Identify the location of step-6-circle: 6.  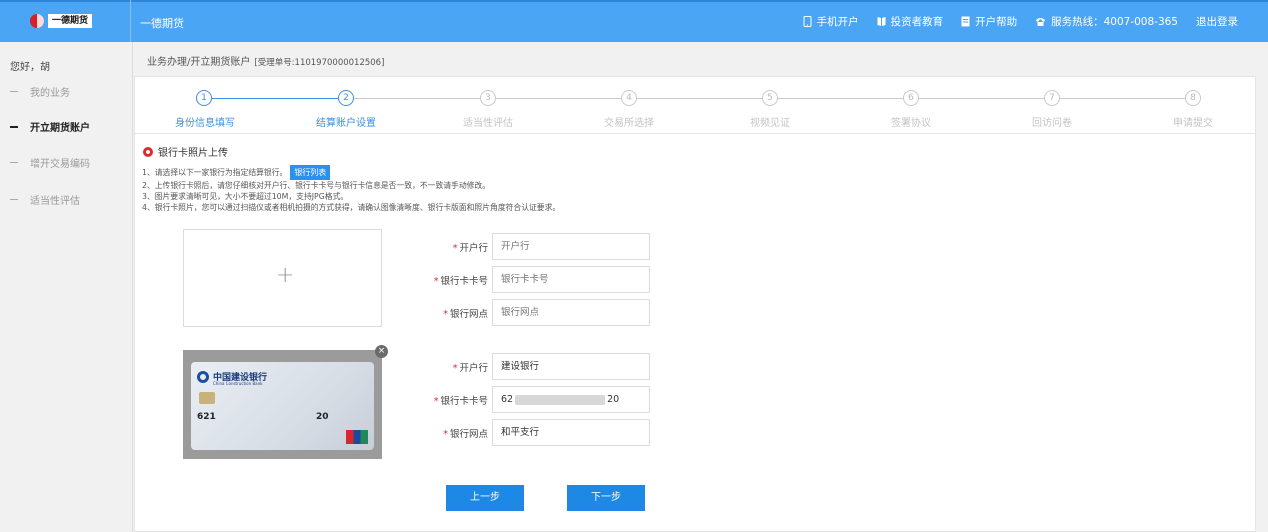
(911, 98).